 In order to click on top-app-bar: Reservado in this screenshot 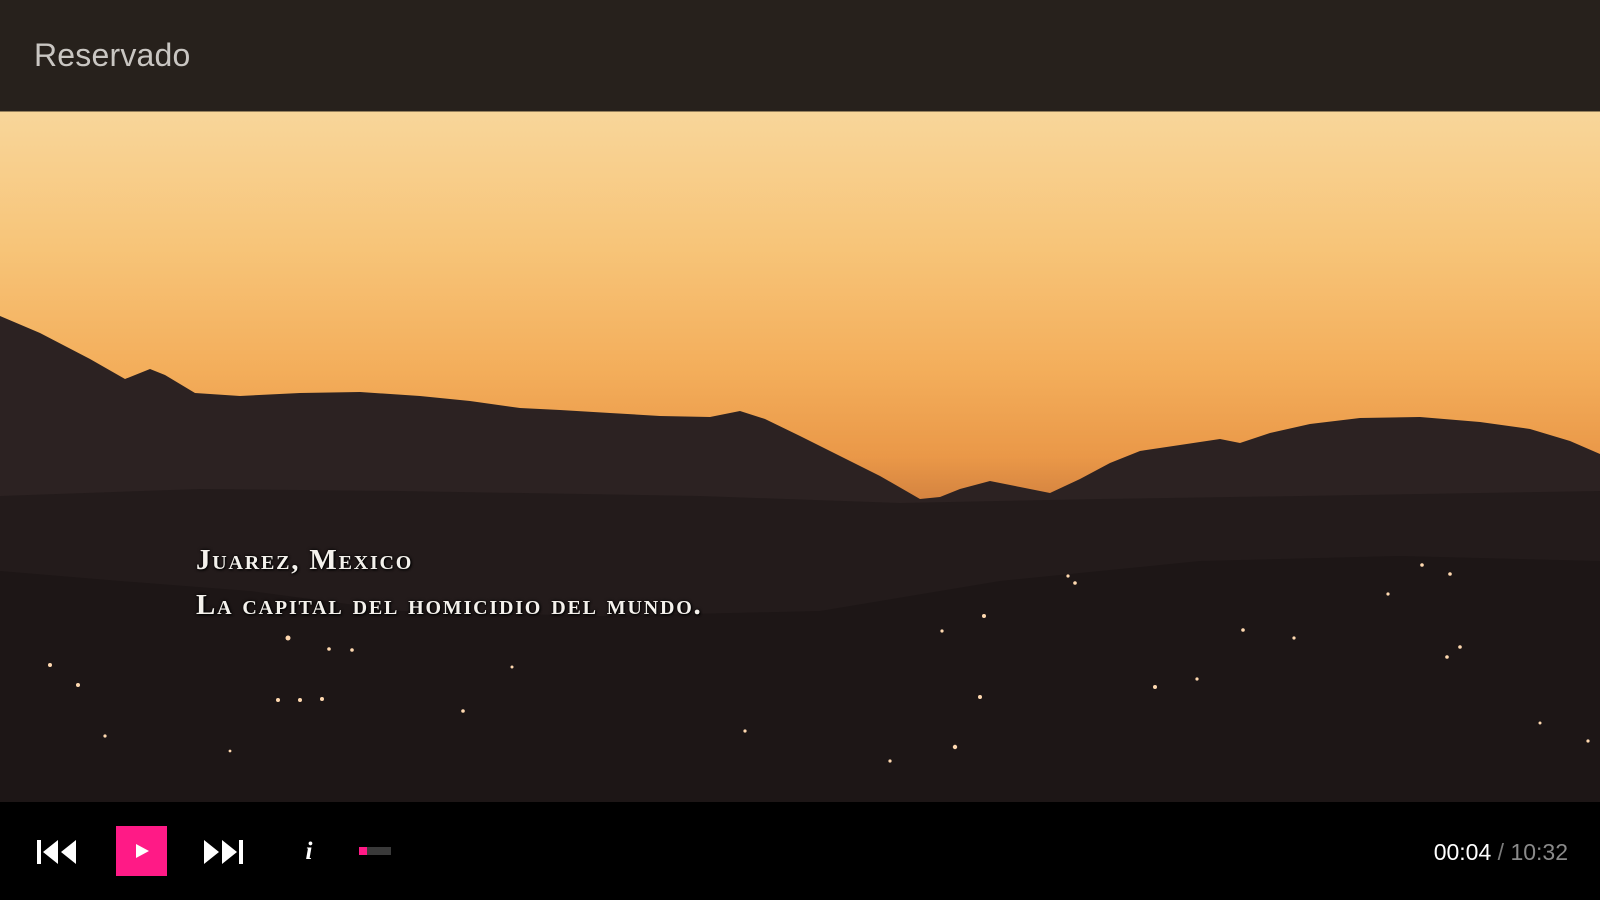, I will do `click(800, 55)`.